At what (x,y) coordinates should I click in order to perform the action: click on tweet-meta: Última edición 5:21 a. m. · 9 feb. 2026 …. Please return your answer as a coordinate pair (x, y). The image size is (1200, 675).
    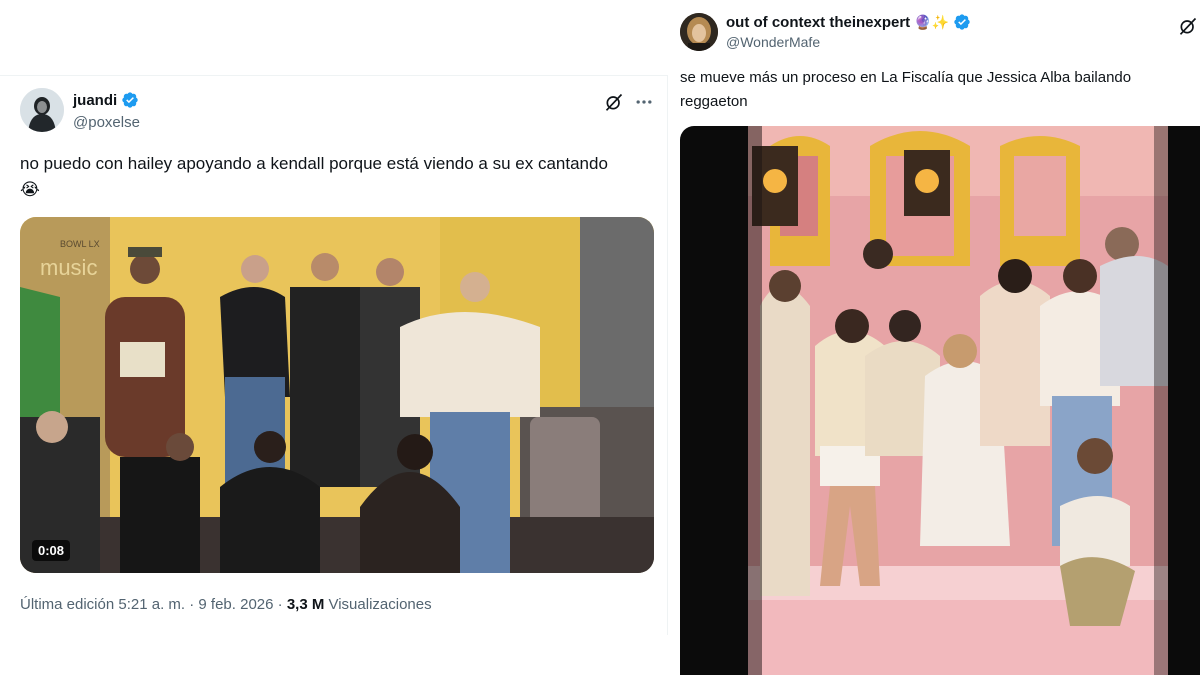
    Looking at the image, I should click on (226, 604).